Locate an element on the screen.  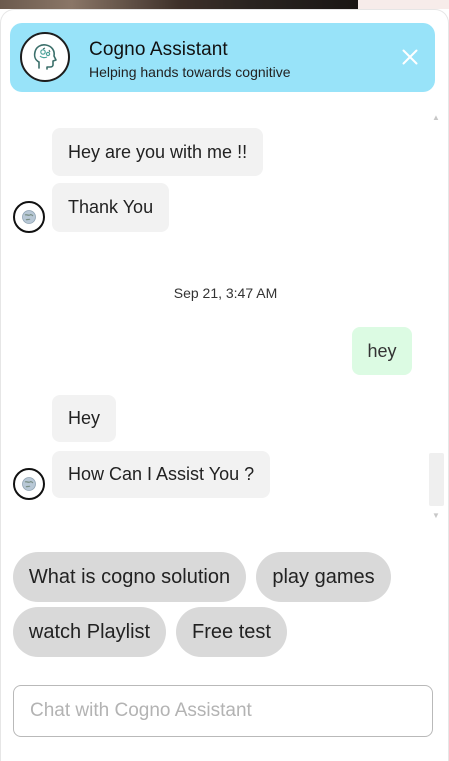
close-icon is located at coordinates (410, 57).